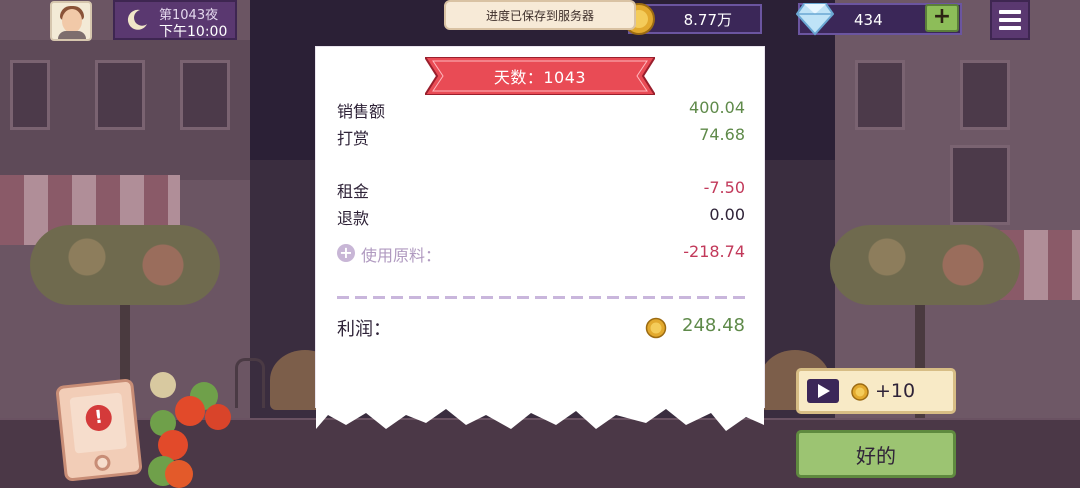 Image resolution: width=1080 pixels, height=488 pixels. Describe the element at coordinates (823, 391) in the screenshot. I see `video-play-icon` at that location.